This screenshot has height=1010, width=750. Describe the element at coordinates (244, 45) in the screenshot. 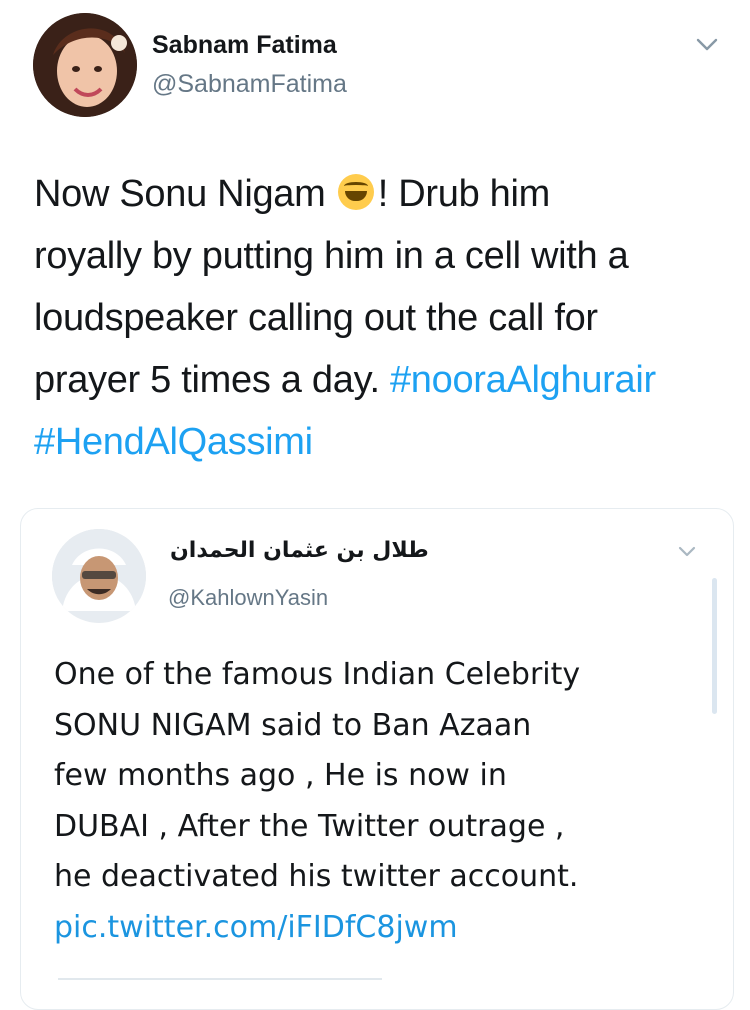

I see `author-name: Sabnam Fatima` at that location.